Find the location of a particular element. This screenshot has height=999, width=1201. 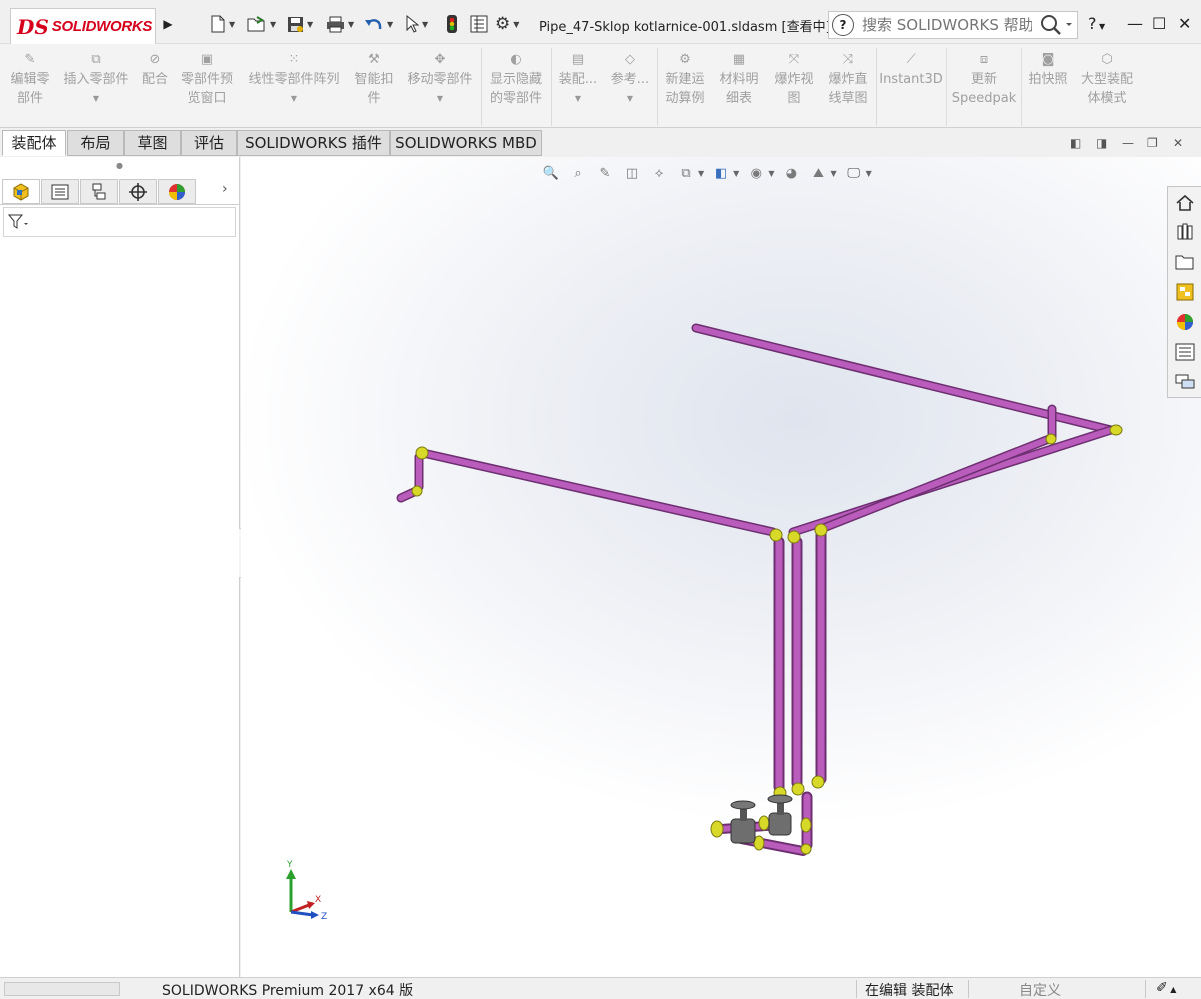

open-button: ▼ is located at coordinates (261, 24).